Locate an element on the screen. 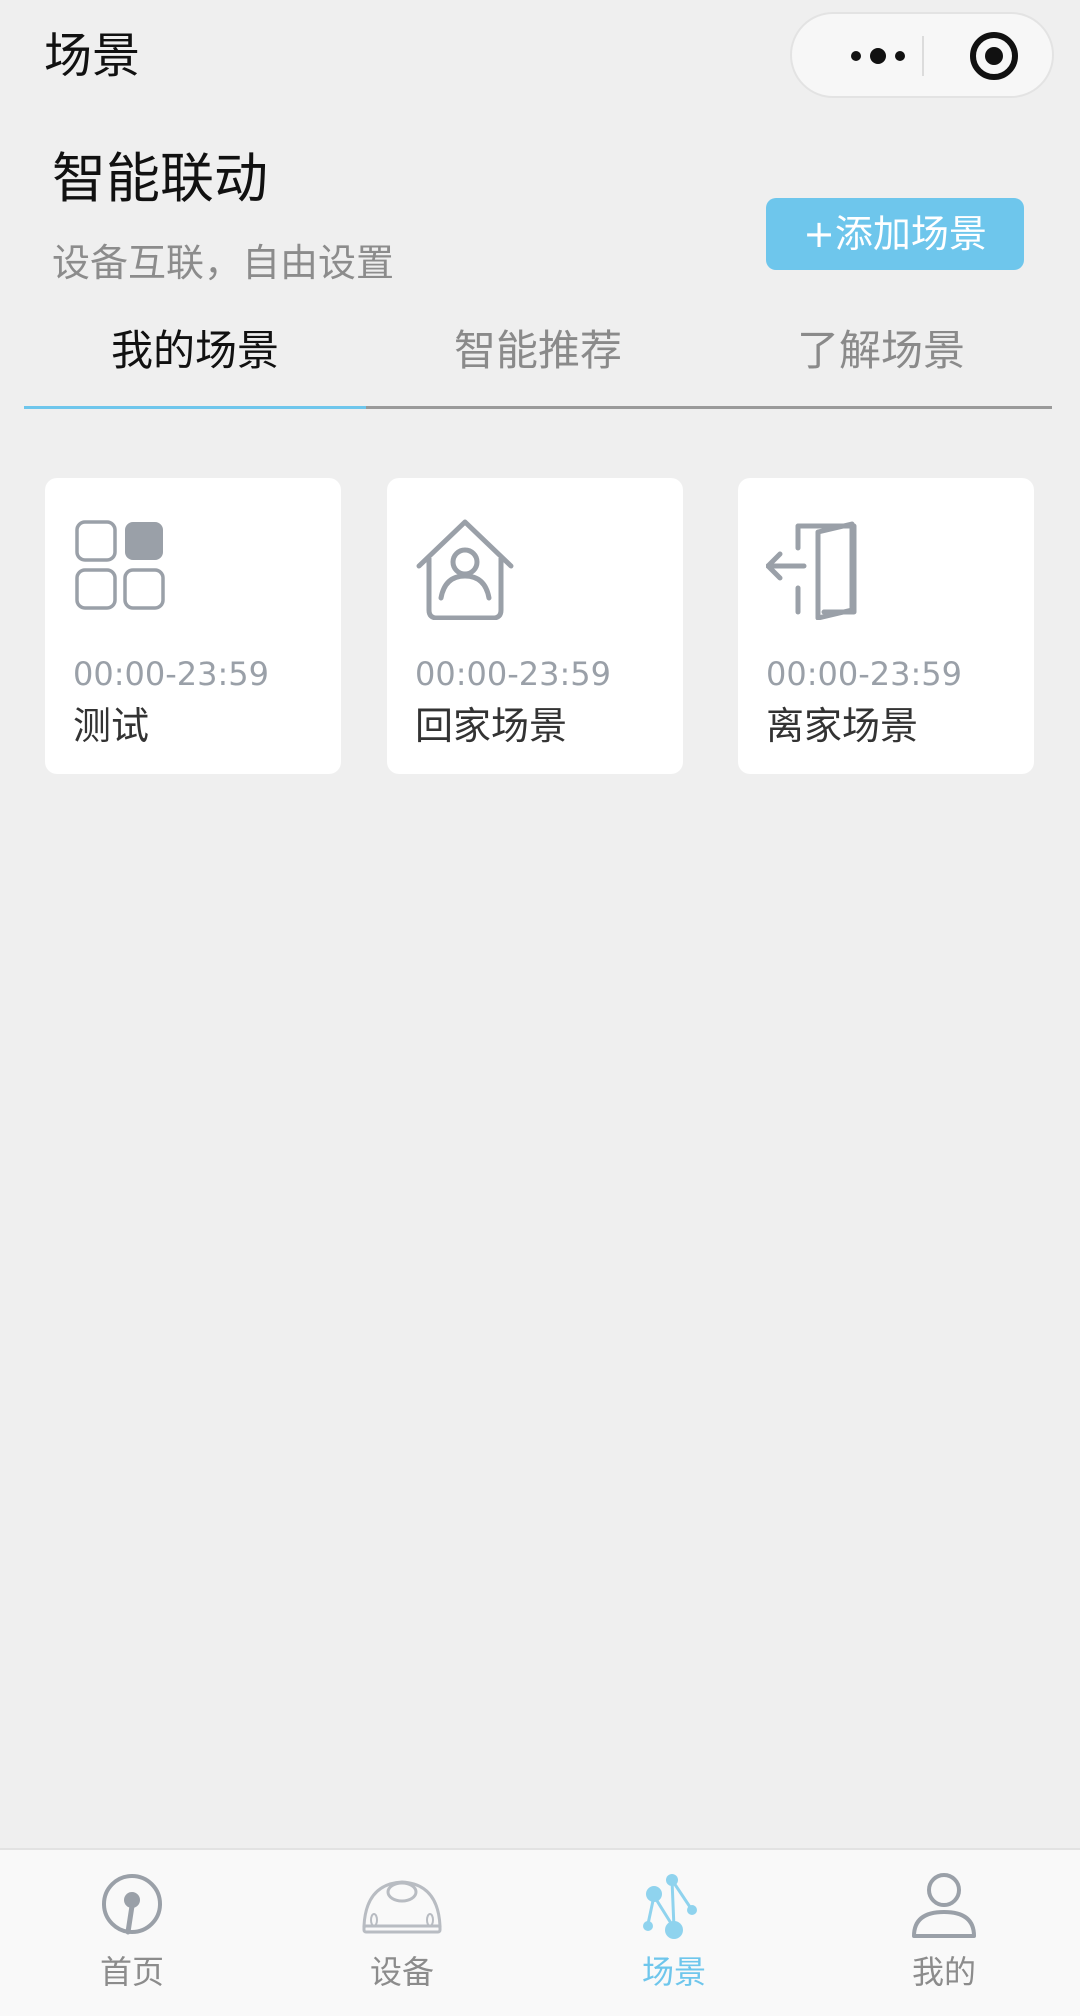  tabbar-item-mine: 我的 is located at coordinates (944, 1935).